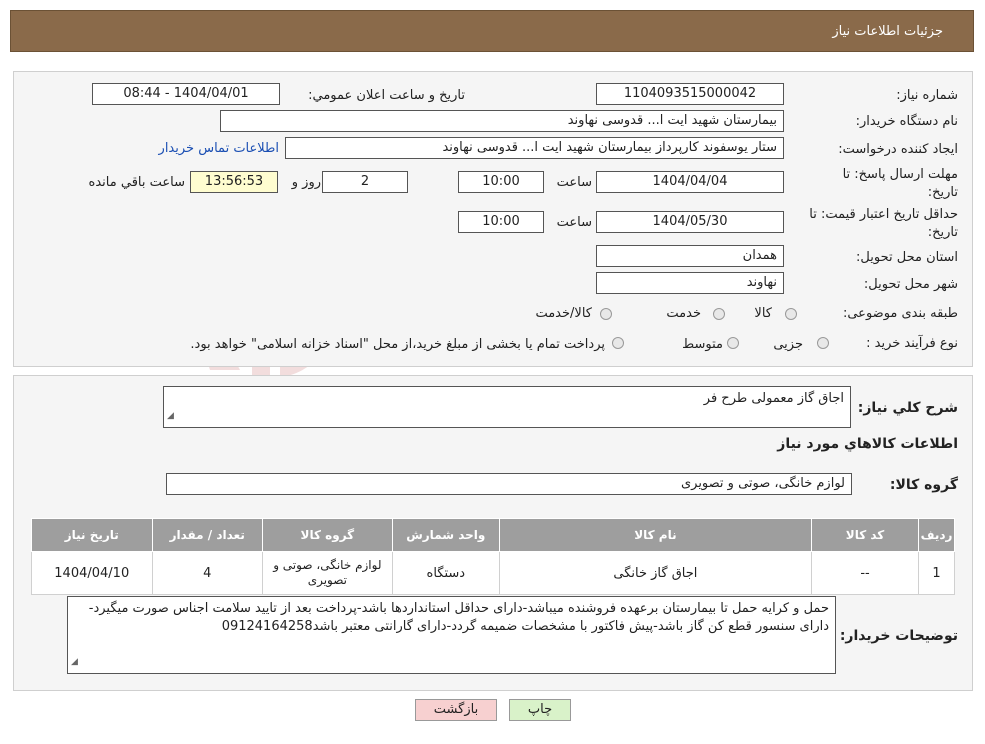 The image size is (985, 744). Describe the element at coordinates (501, 222) in the screenshot. I see `price-validity-time-field: 10:00` at that location.